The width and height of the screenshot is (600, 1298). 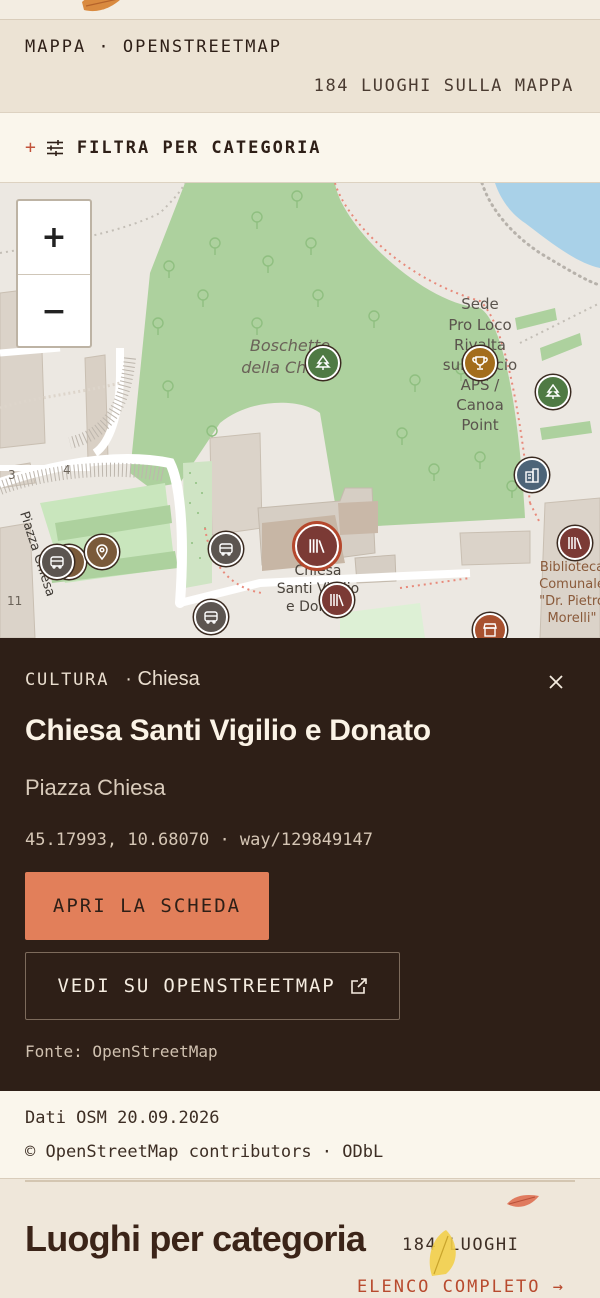 I want to click on map-label-library: Morelli", so click(x=571, y=618).